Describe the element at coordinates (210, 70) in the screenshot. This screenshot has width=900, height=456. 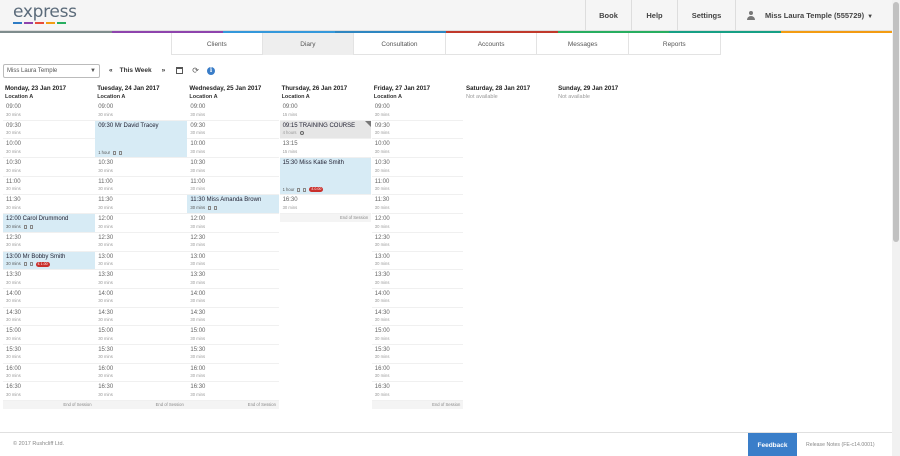
I see `info-icon: i` at that location.